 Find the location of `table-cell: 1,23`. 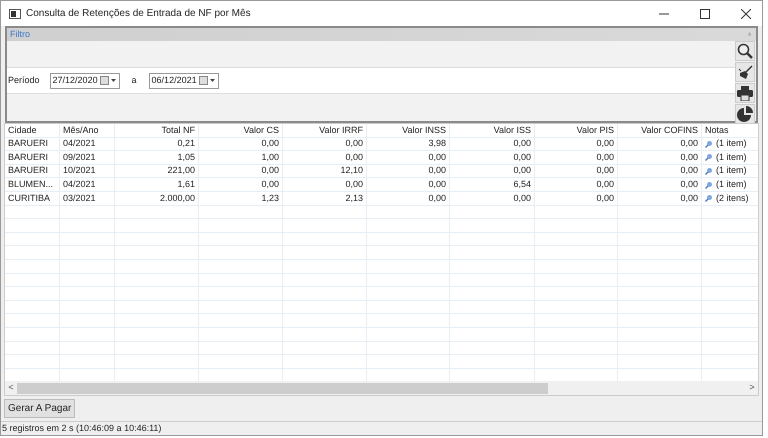

table-cell: 1,23 is located at coordinates (270, 198).